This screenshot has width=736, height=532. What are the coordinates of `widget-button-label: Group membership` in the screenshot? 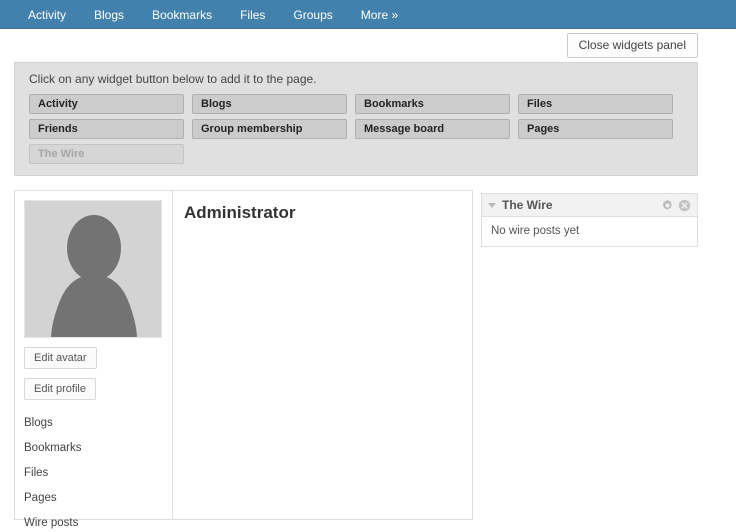 It's located at (252, 129).